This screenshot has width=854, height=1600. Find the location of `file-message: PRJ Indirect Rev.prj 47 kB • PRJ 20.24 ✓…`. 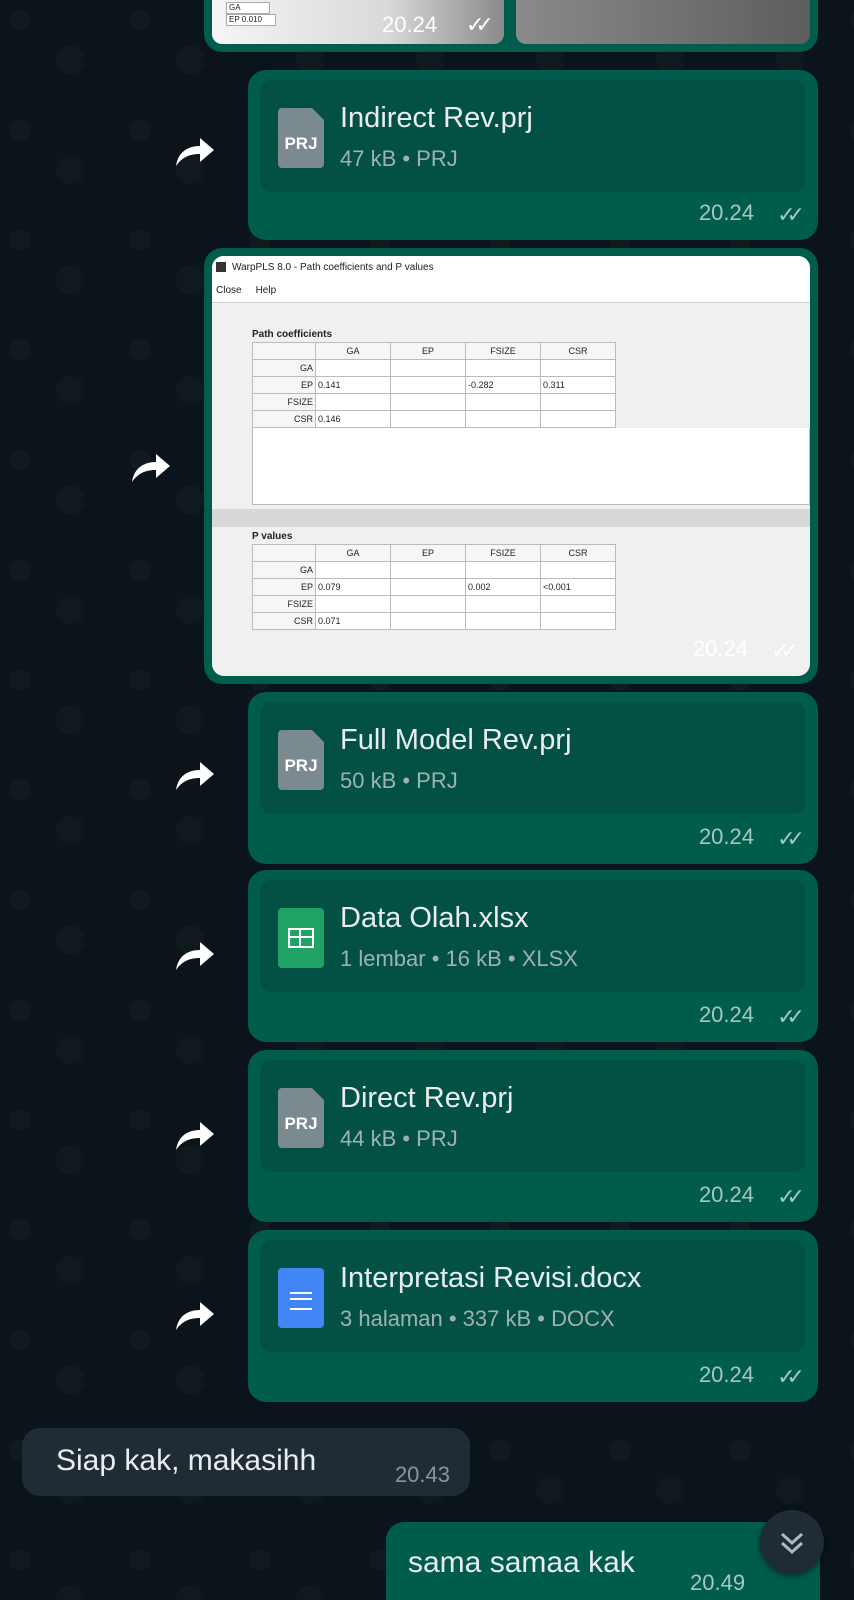

file-message: PRJ Indirect Rev.prj 47 kB • PRJ 20.24 ✓… is located at coordinates (533, 155).